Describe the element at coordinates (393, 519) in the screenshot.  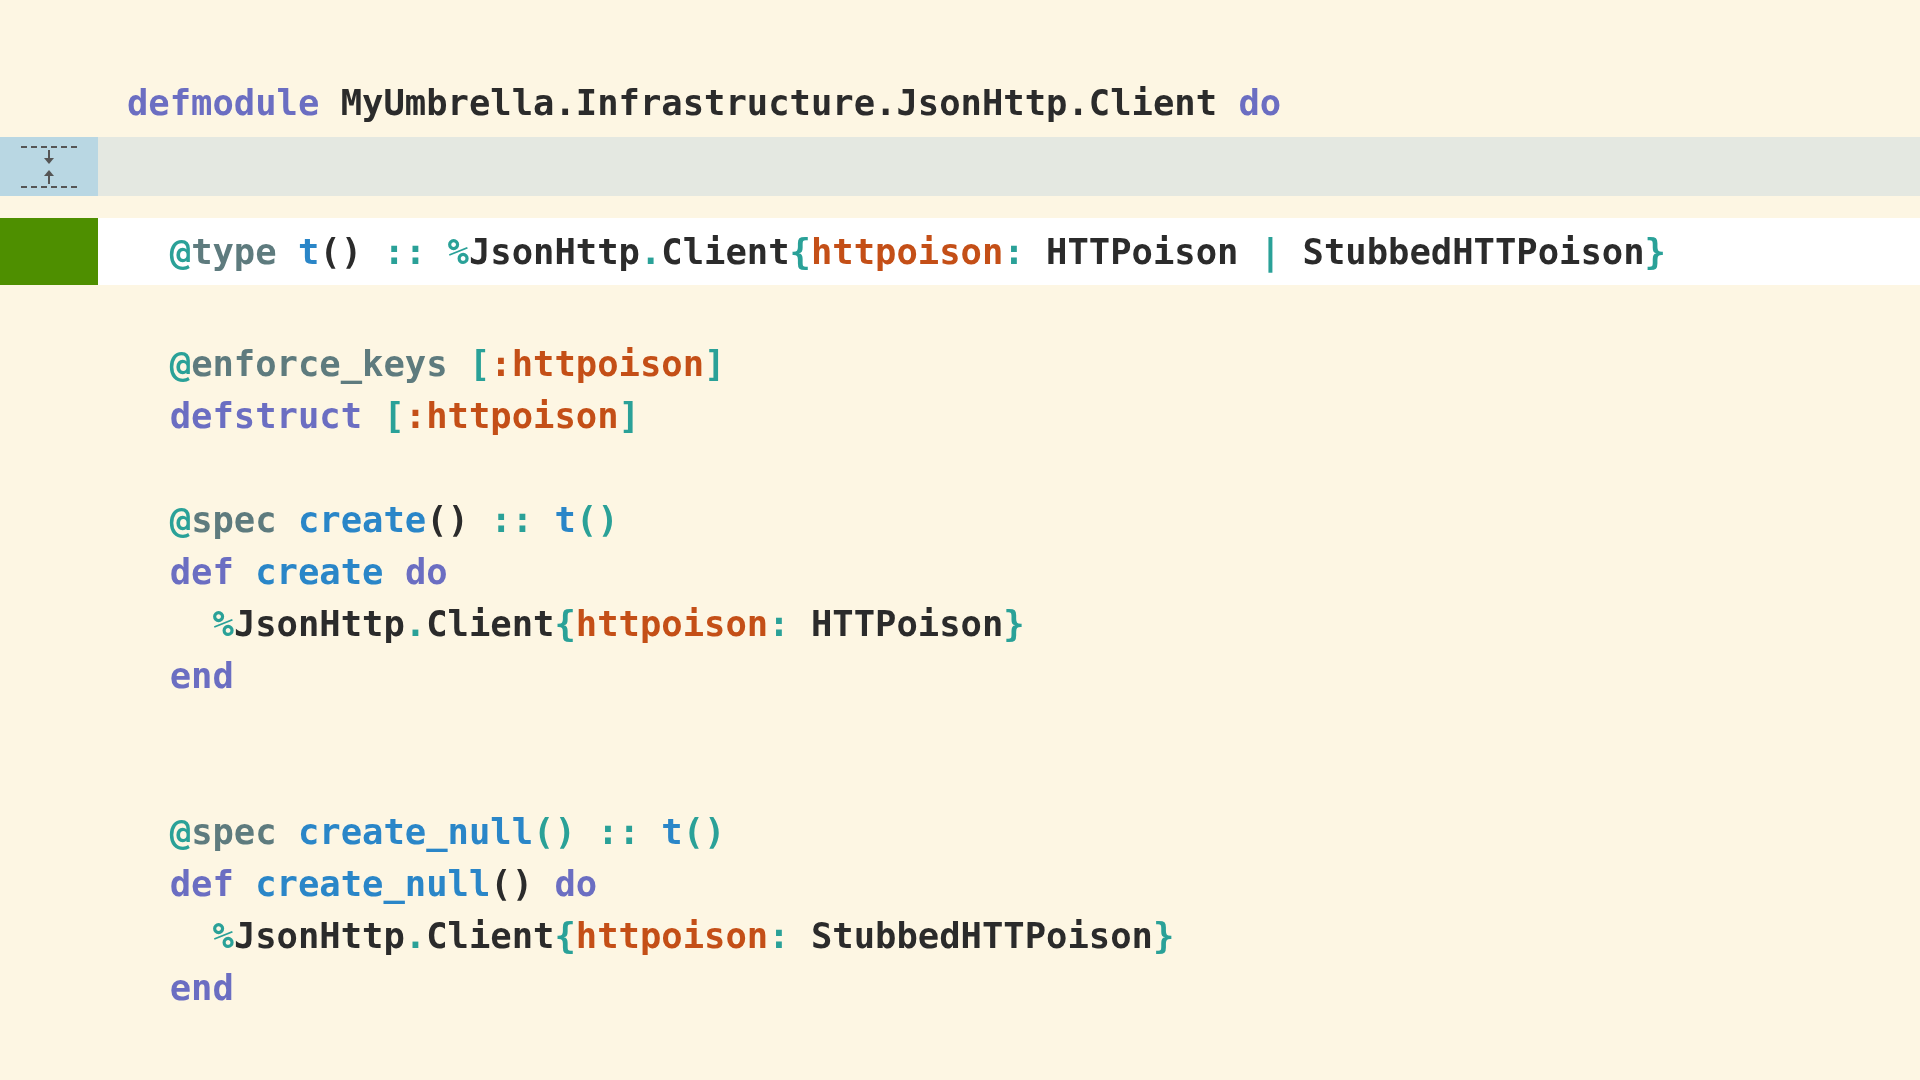
I see `code-line: @spec create() :: t()` at that location.